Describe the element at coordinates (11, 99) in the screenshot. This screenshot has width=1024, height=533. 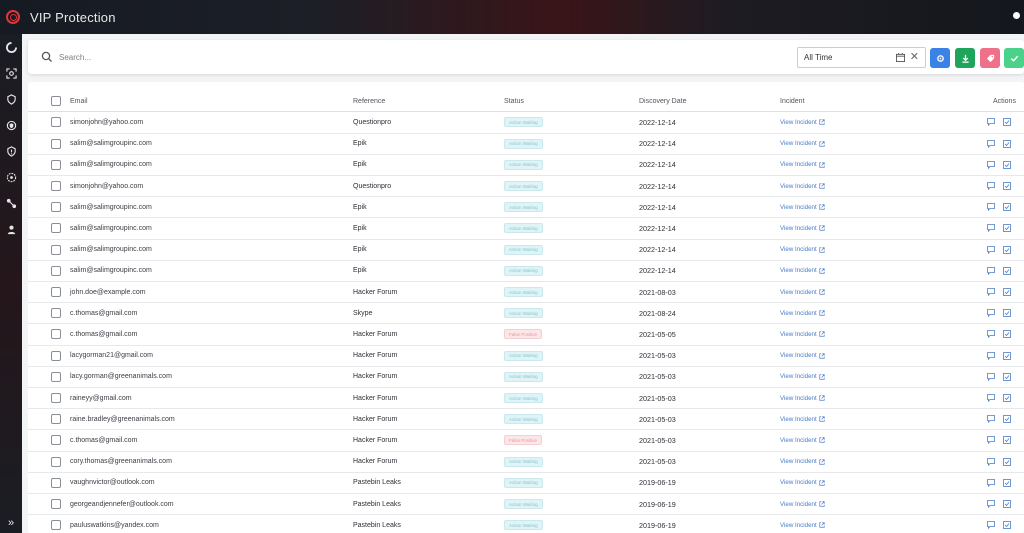
I see `hand-shield-icon` at that location.